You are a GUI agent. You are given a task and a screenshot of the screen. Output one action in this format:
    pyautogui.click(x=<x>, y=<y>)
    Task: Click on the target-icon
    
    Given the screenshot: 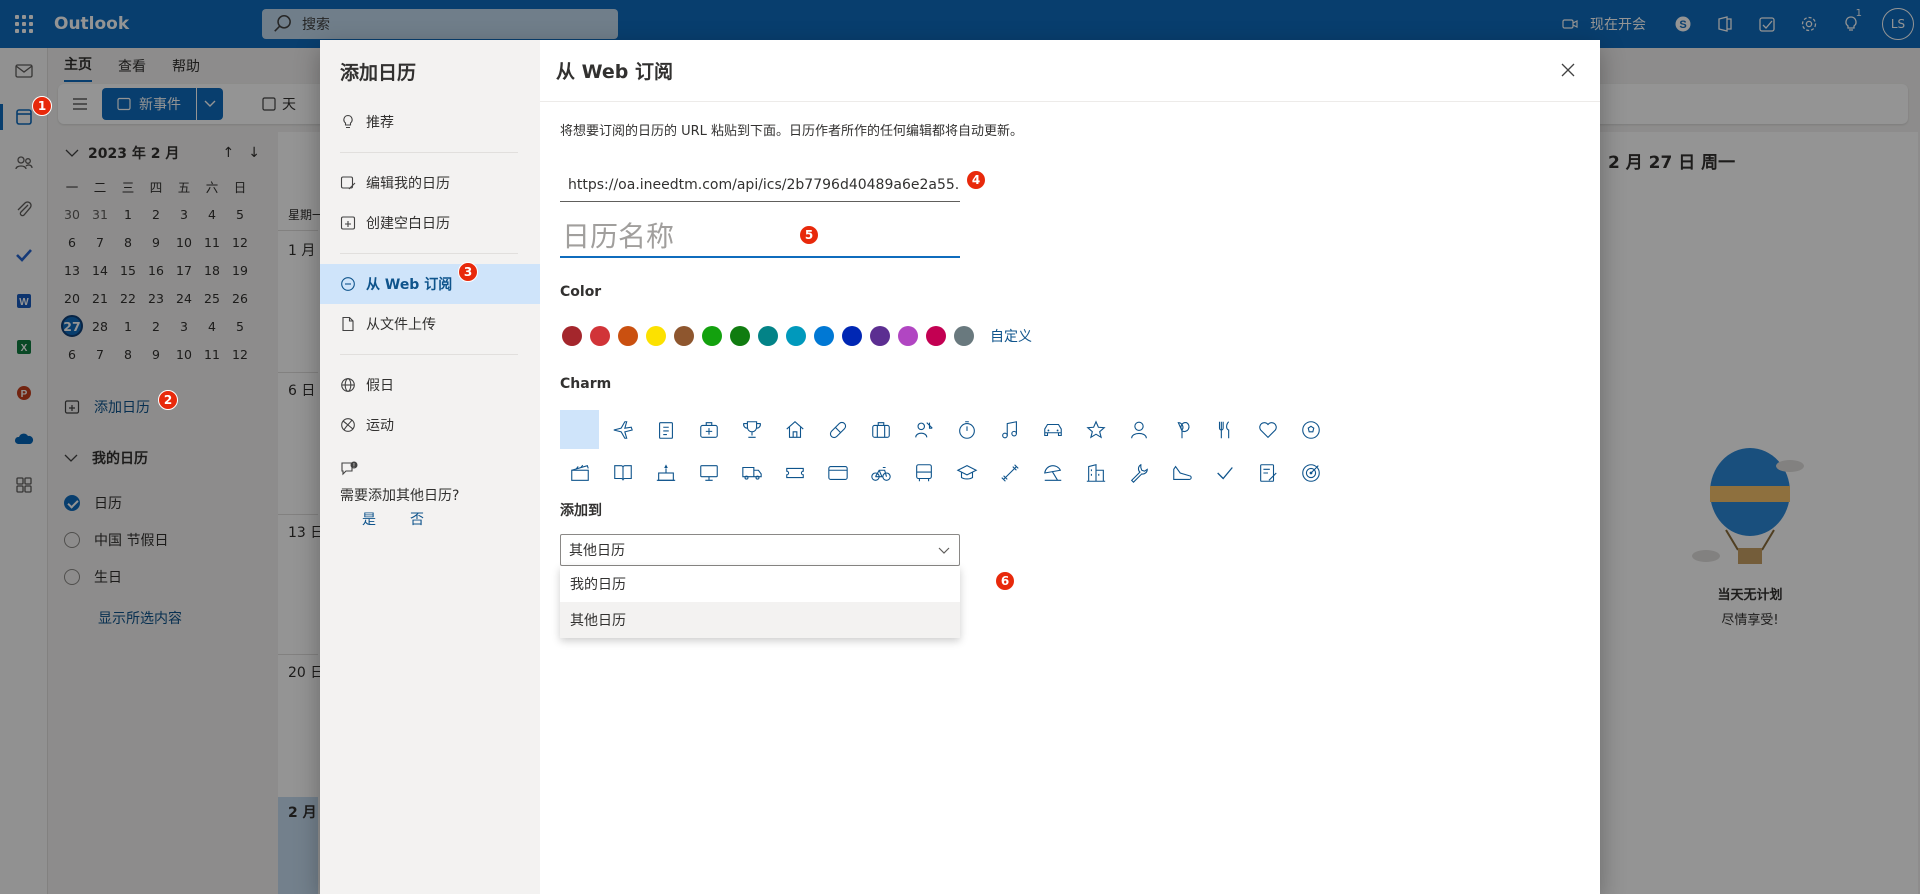 What is the action you would take?
    pyautogui.click(x=1310, y=472)
    